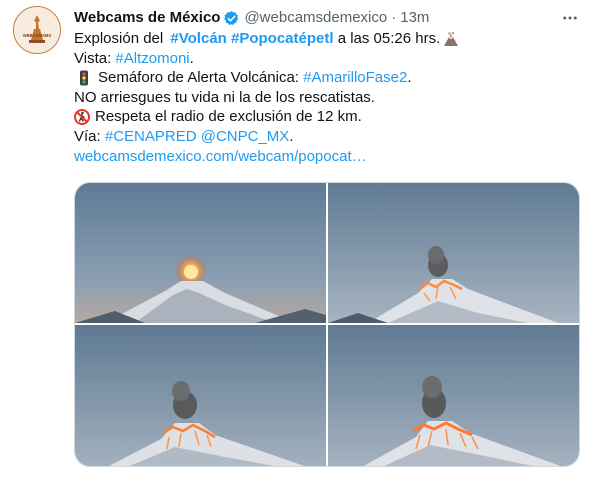  I want to click on more-options-button, so click(570, 18).